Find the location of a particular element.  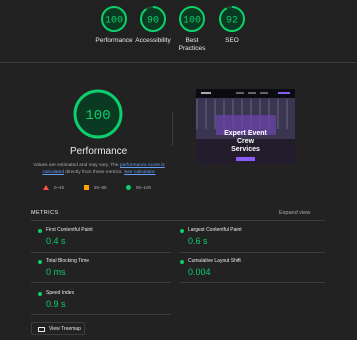

gauge-best-practices: 100 Best Practices is located at coordinates (192, 29).